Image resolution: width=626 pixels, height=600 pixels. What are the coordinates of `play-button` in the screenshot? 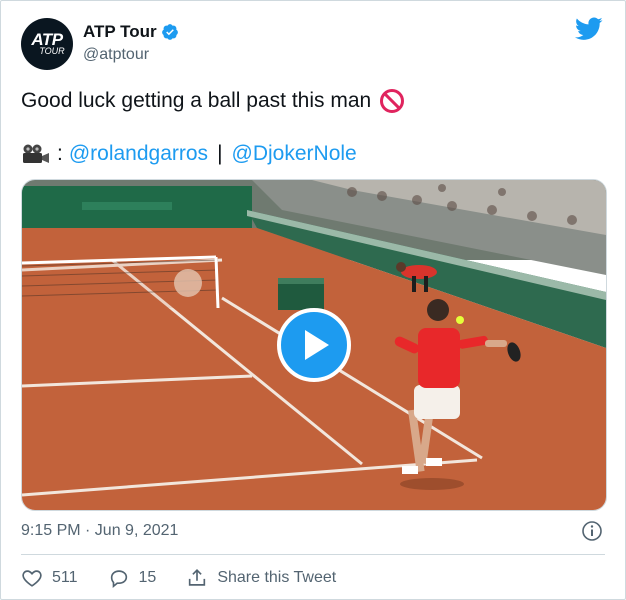 It's located at (314, 345).